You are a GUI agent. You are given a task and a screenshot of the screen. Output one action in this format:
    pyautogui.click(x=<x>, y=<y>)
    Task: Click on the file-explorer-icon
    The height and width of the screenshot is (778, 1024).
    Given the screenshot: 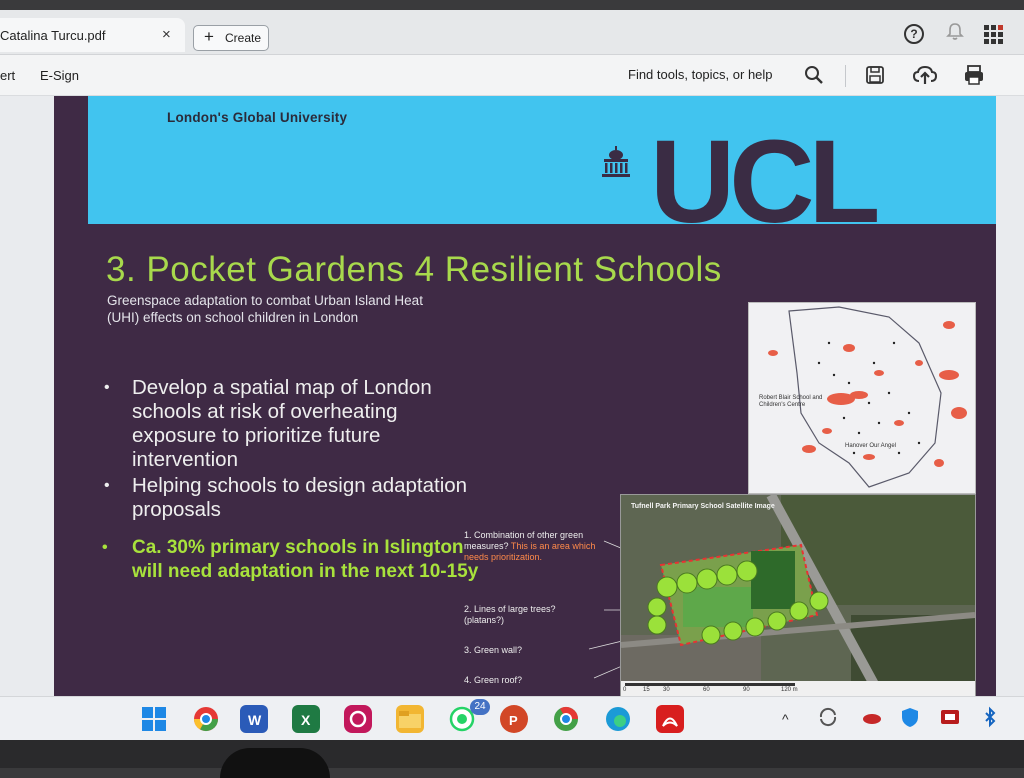 What is the action you would take?
    pyautogui.click(x=410, y=719)
    